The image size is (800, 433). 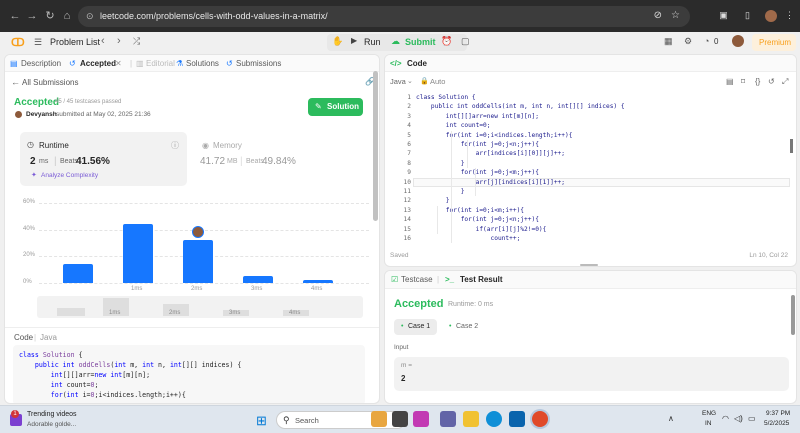 What do you see at coordinates (774, 42) in the screenshot?
I see `premium-button: Premium` at bounding box center [774, 42].